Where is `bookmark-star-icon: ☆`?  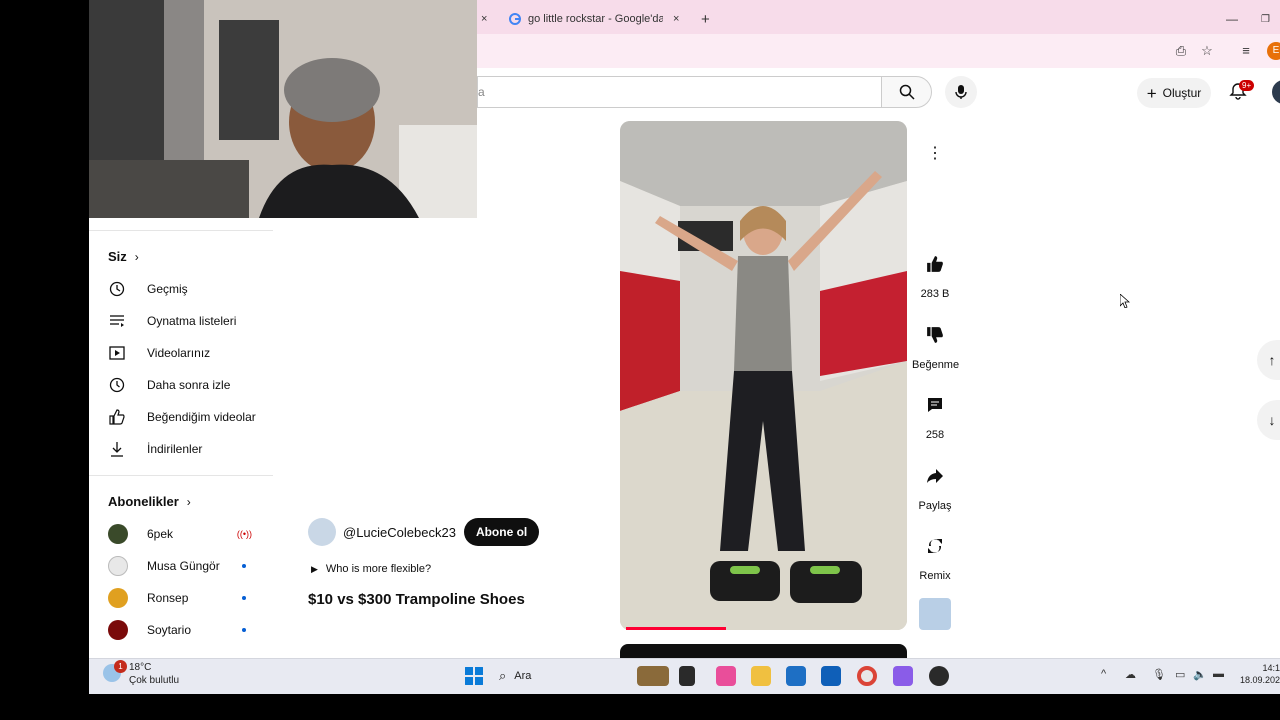
bookmark-star-icon: ☆ is located at coordinates (1207, 51).